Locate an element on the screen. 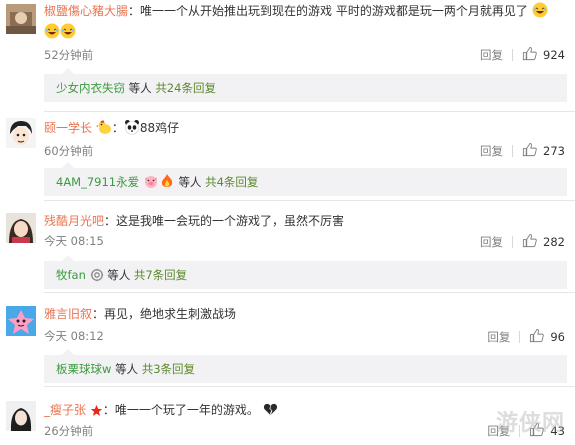 This screenshot has width=575, height=445. replies-summary: 牧fan 等人 共7条回复 is located at coordinates (305, 273).